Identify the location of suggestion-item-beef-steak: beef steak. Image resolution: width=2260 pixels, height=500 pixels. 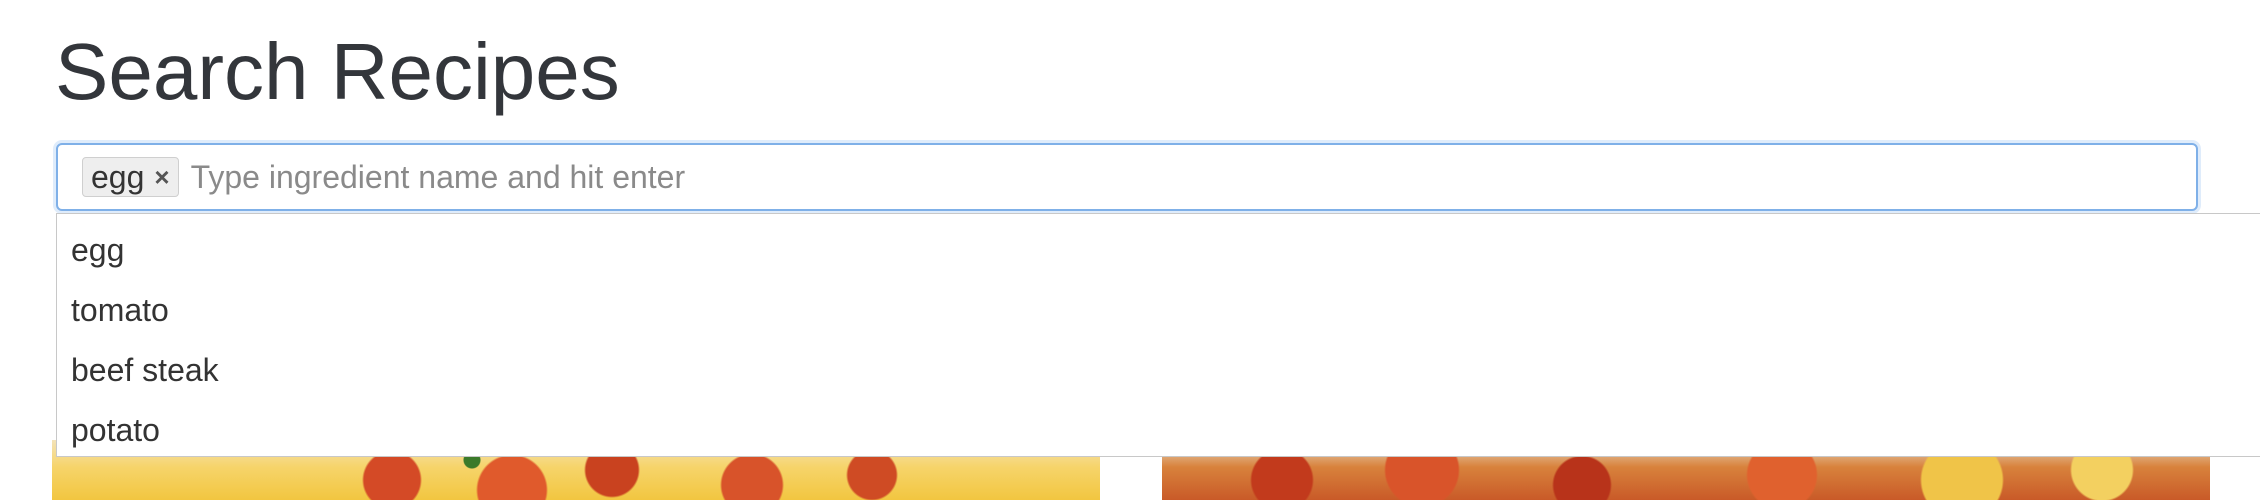
(1158, 370).